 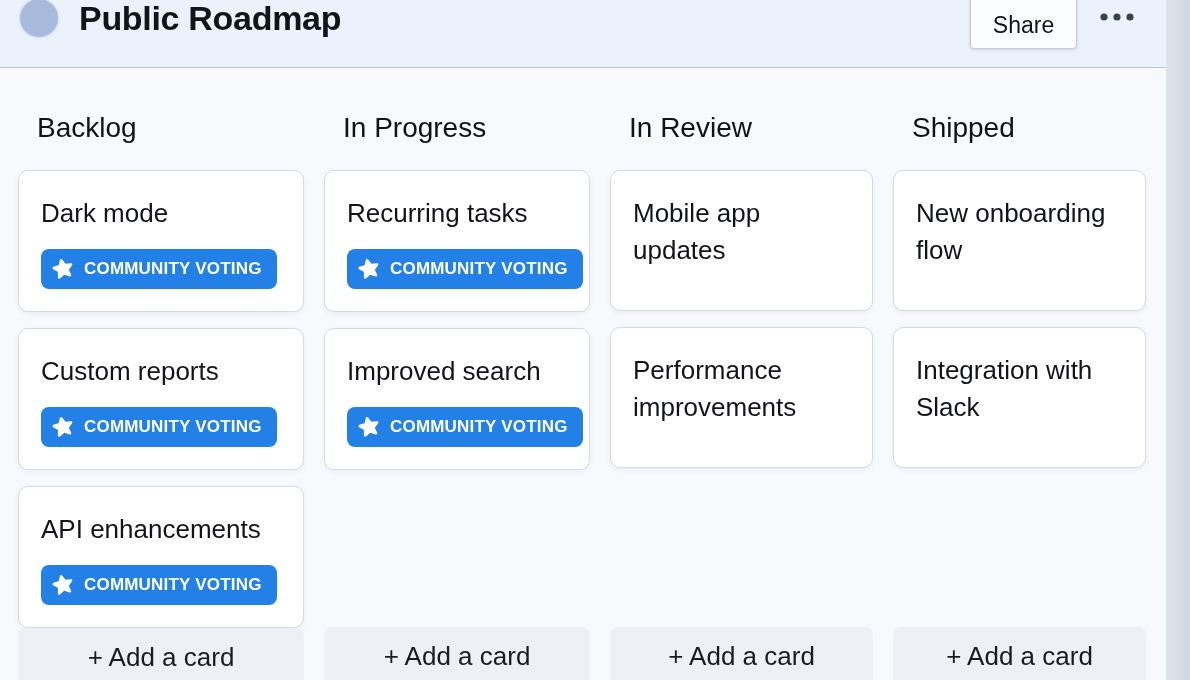 I want to click on roadmap-card: Dark mode COMMUNITY VOTING, so click(x=161, y=241).